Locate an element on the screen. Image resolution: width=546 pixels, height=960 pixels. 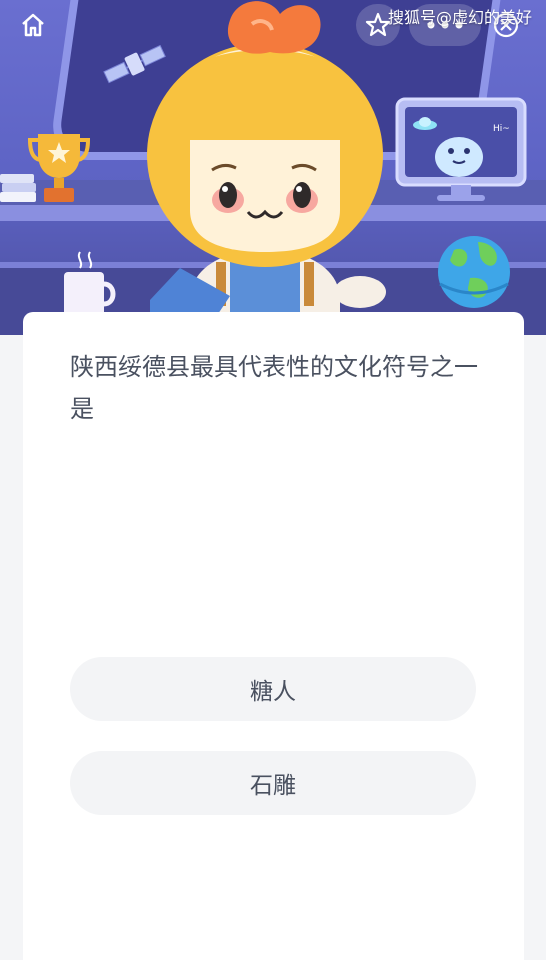
trophy-icon is located at coordinates (59, 168).